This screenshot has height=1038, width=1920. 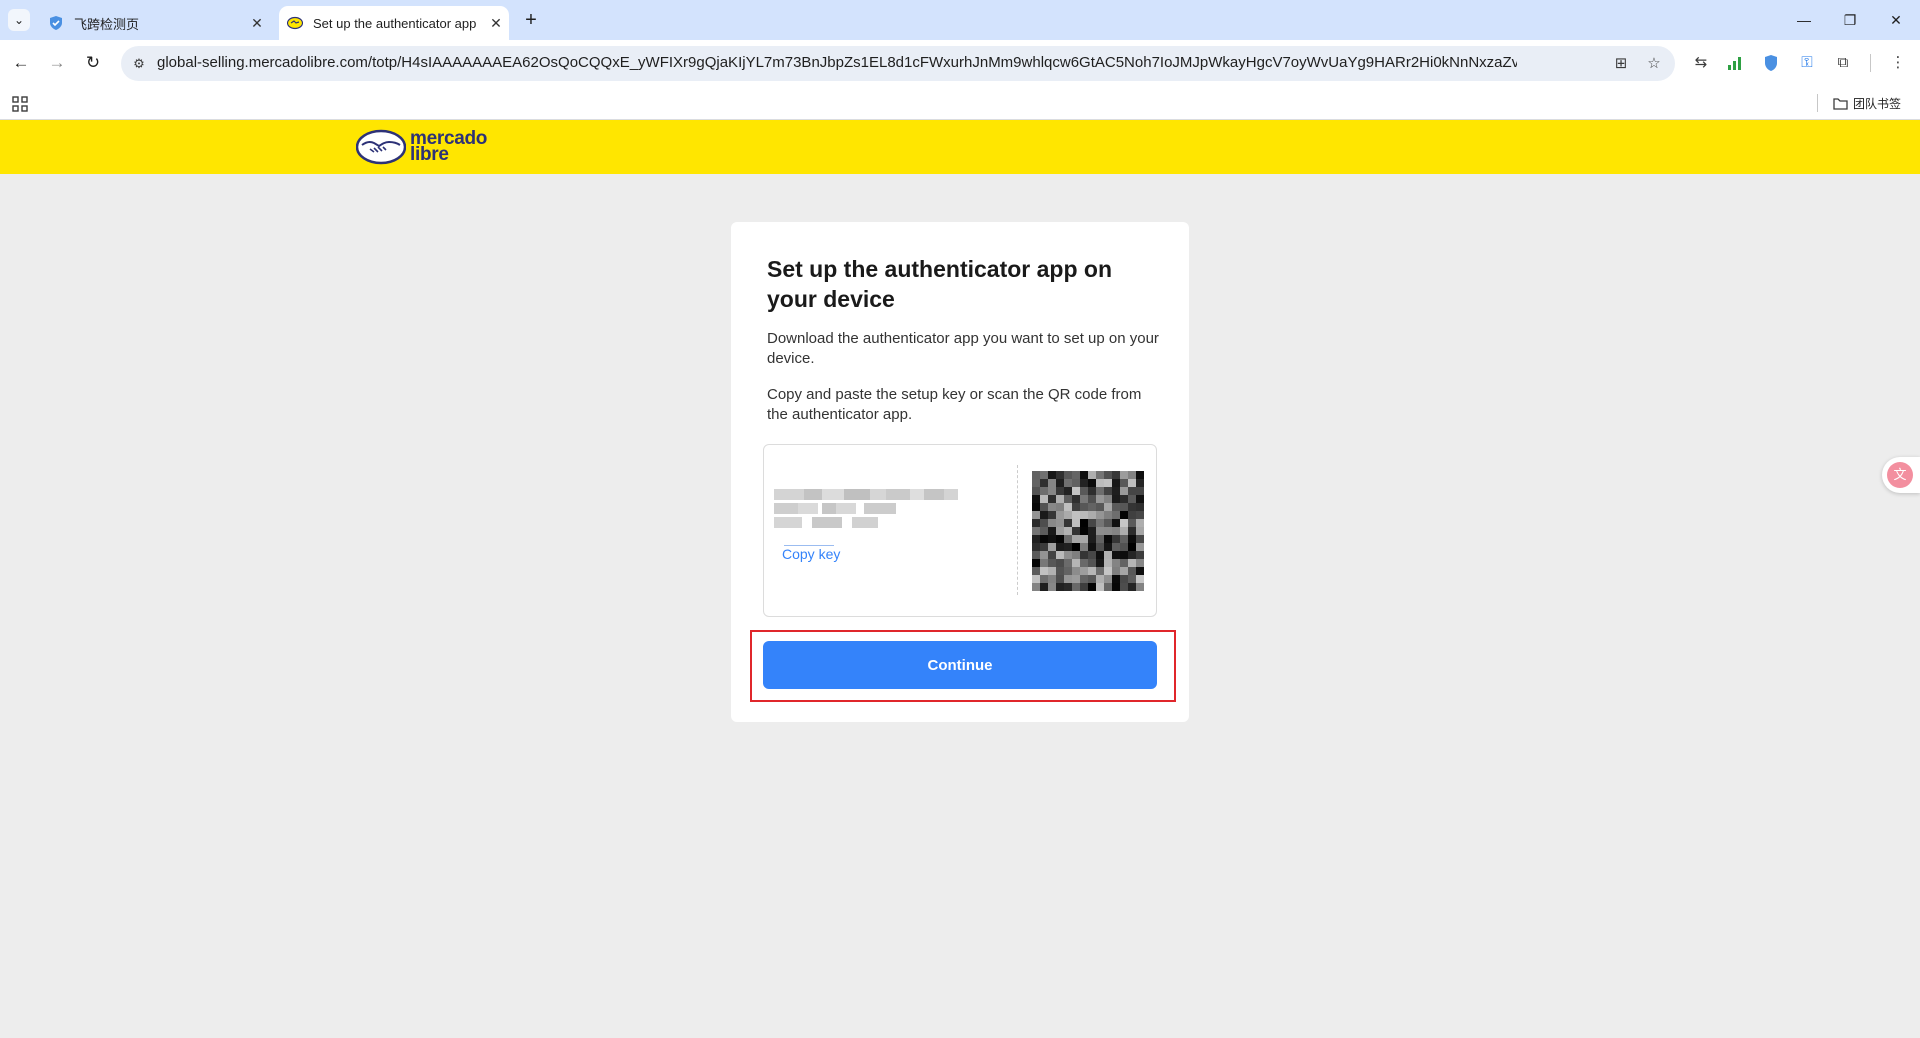 I want to click on back-arrow-icon: ←, so click(x=21, y=63).